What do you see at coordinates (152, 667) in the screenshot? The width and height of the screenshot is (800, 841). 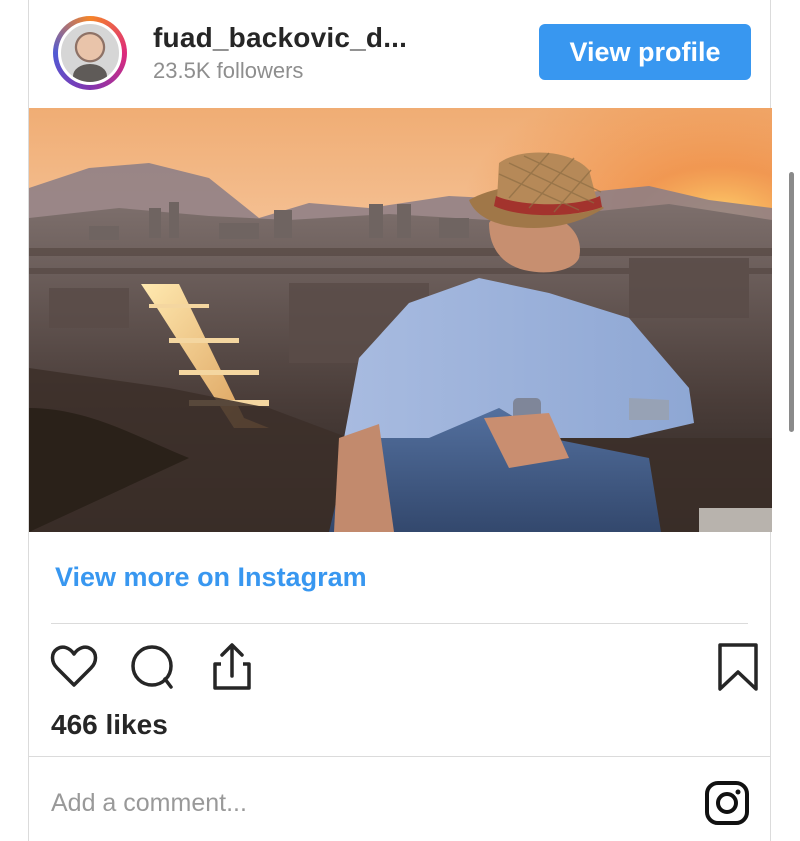 I see `comment-icon` at bounding box center [152, 667].